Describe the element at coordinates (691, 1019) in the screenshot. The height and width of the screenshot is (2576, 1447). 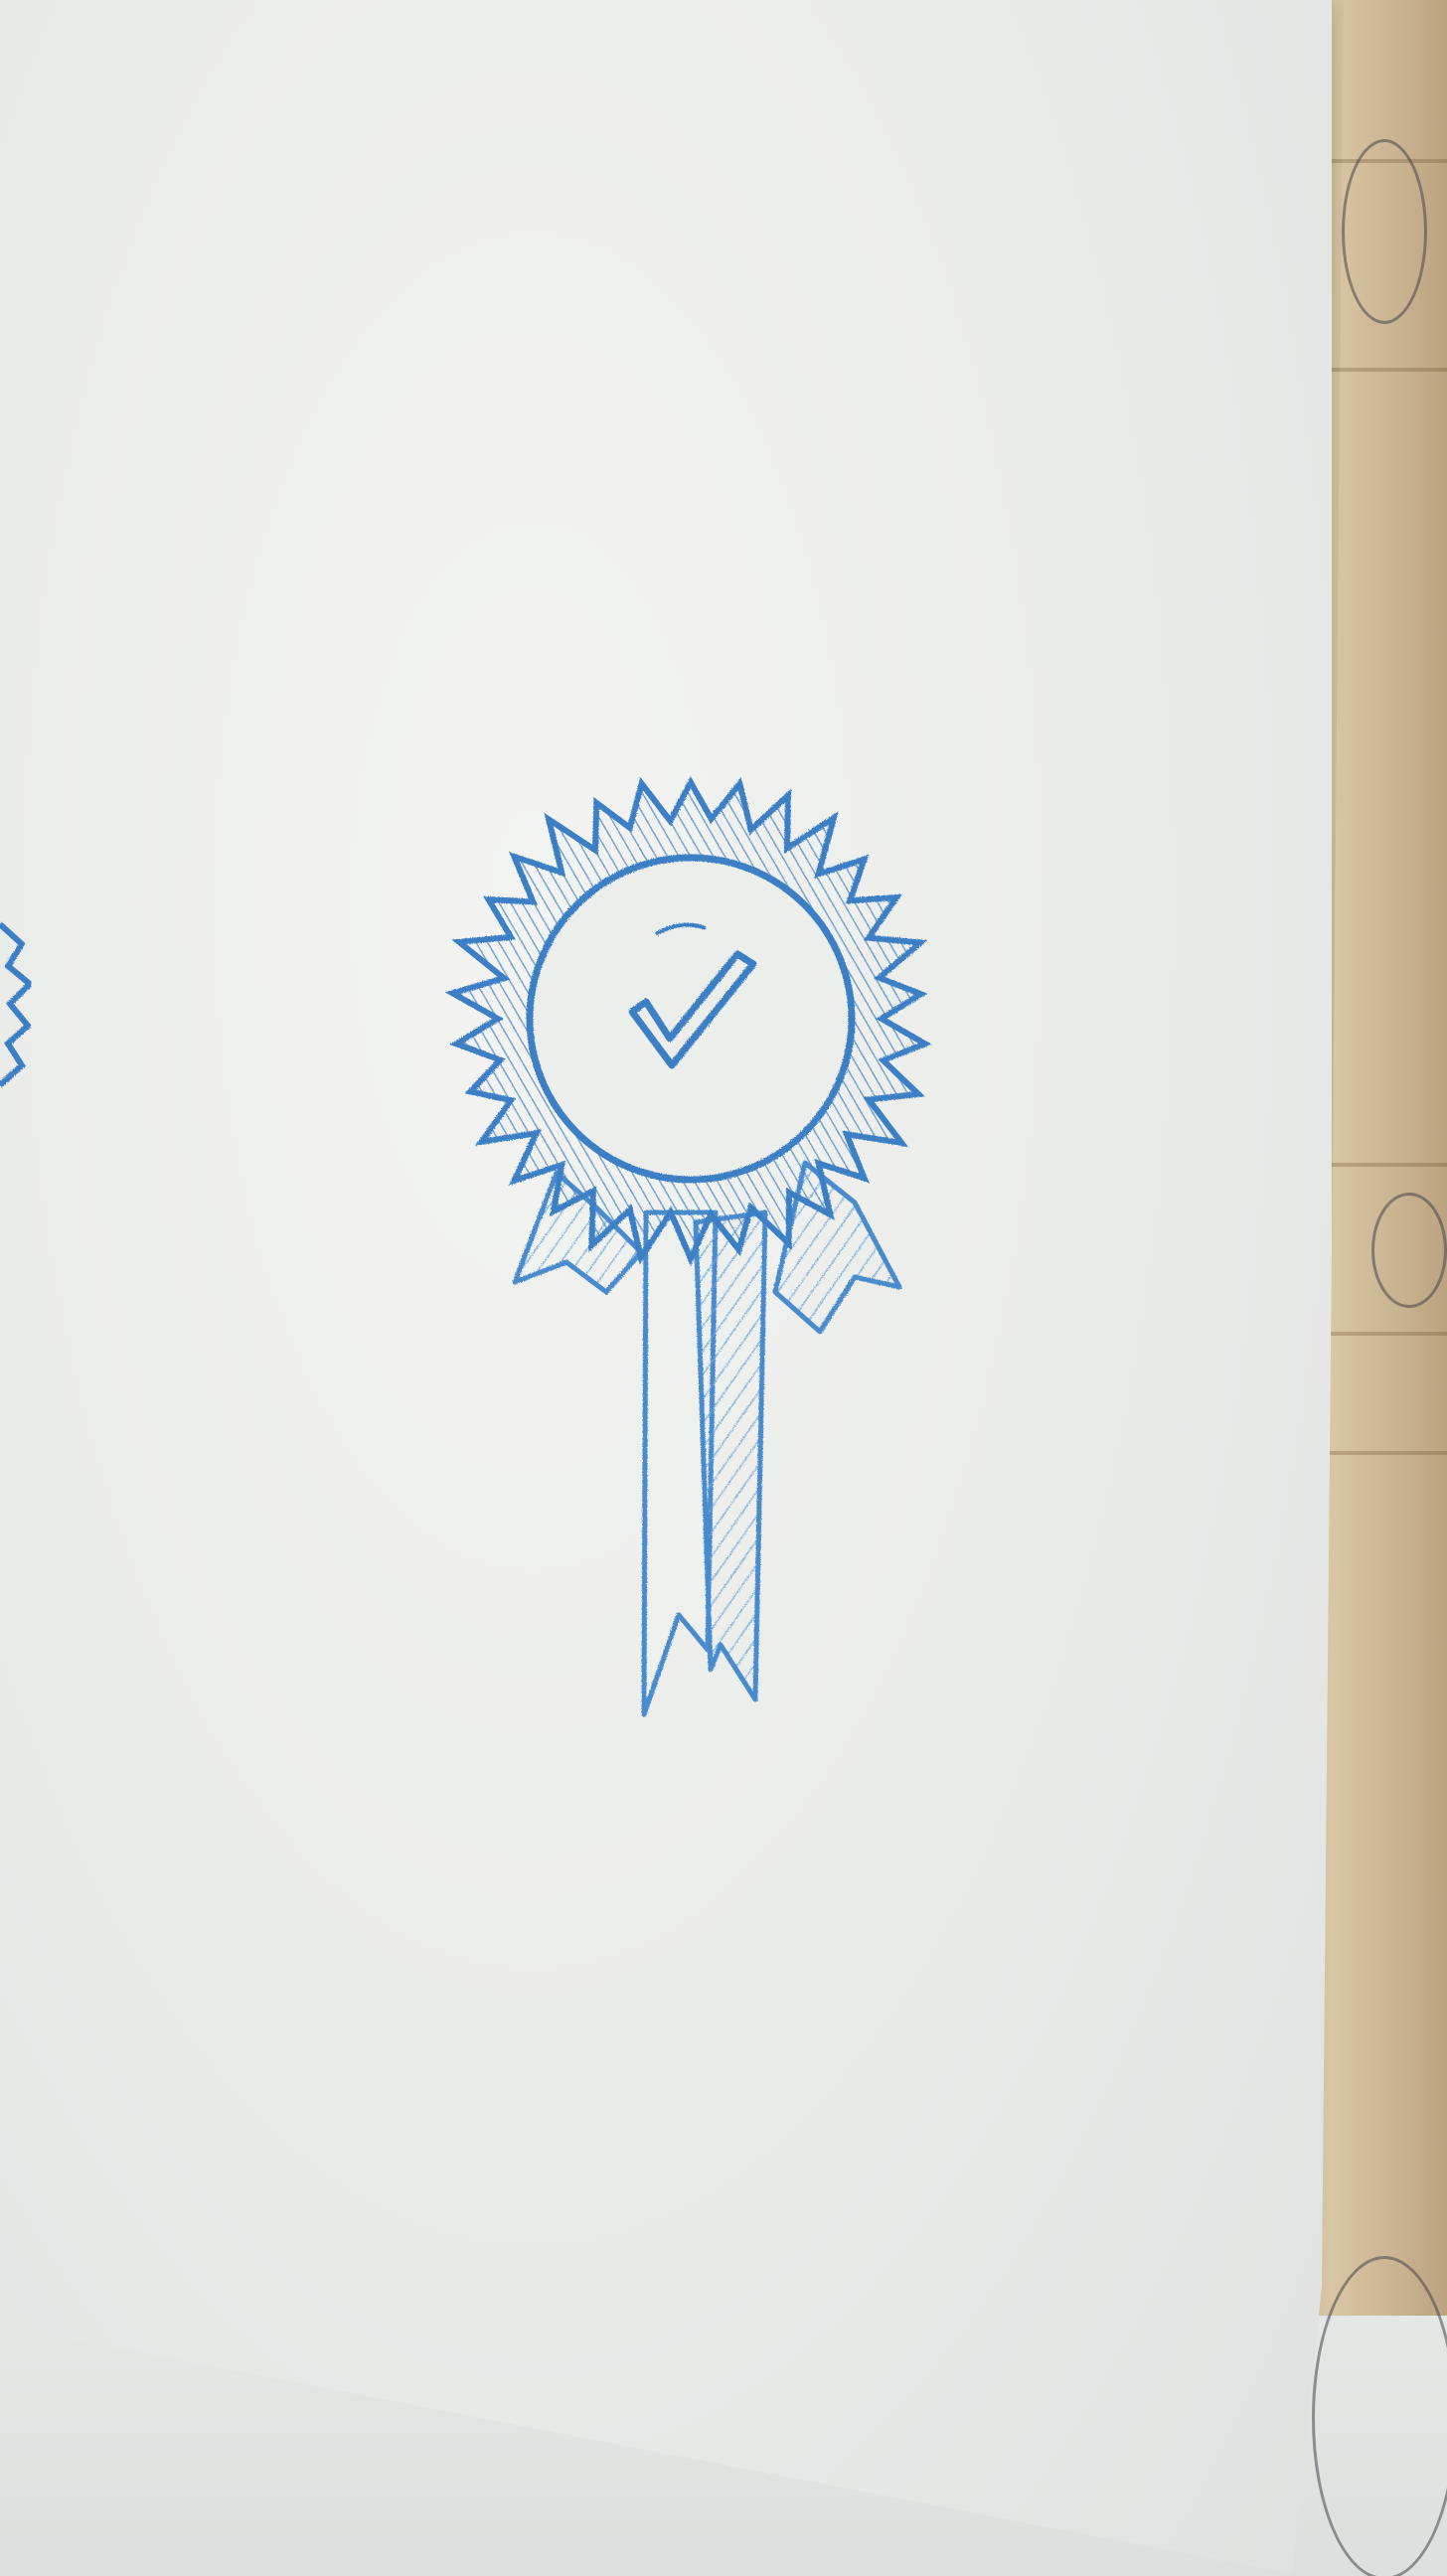
I see `rosette-center-circle` at that location.